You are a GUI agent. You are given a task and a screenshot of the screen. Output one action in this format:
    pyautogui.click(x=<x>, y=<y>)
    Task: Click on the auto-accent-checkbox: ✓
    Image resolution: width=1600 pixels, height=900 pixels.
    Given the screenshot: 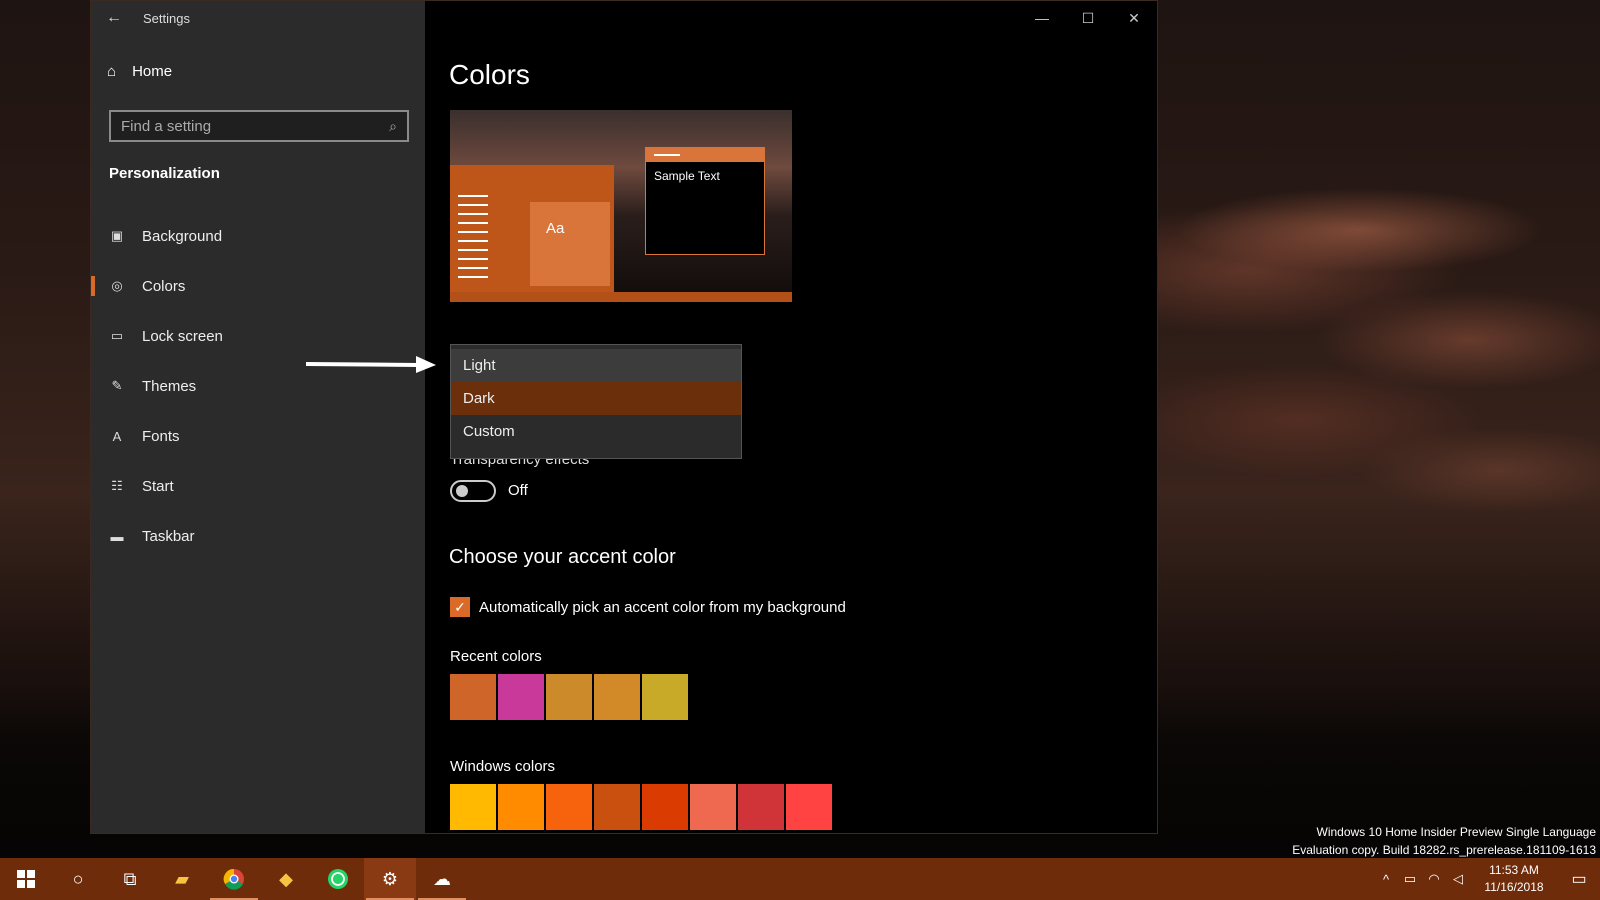 What is the action you would take?
    pyautogui.click(x=460, y=607)
    